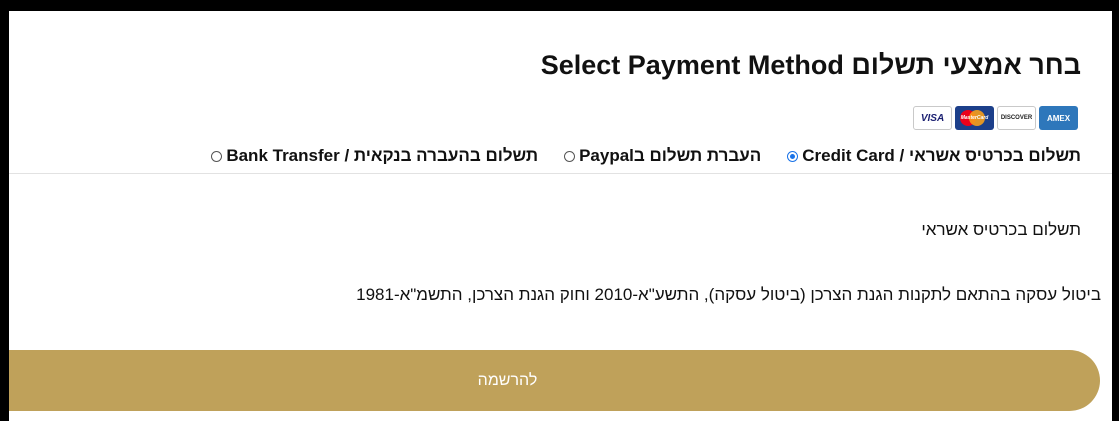  I want to click on section-divider, so click(560, 173).